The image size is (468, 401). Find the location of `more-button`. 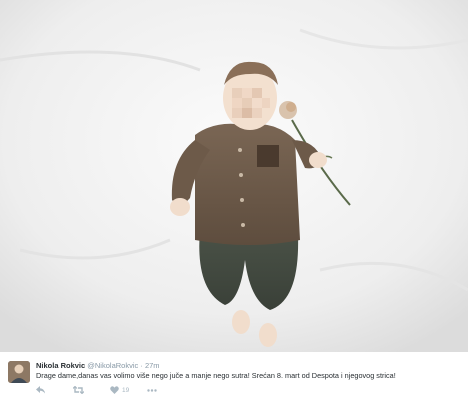

more-button is located at coordinates (152, 390).